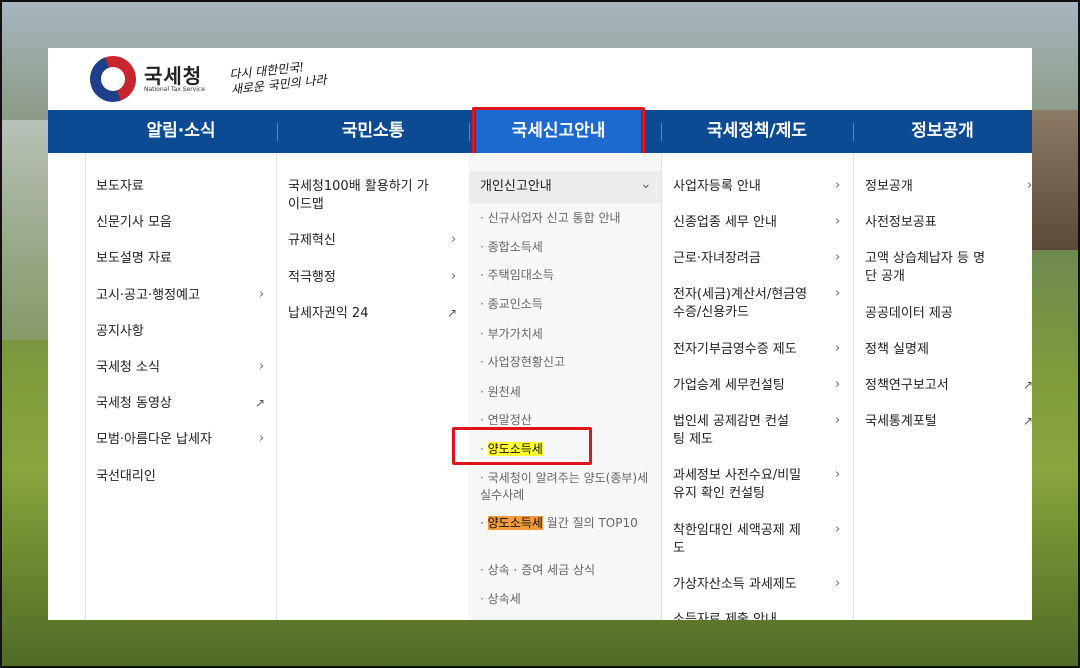 This screenshot has height=668, width=1080. Describe the element at coordinates (113, 79) in the screenshot. I see `nts-emblem-icon` at that location.